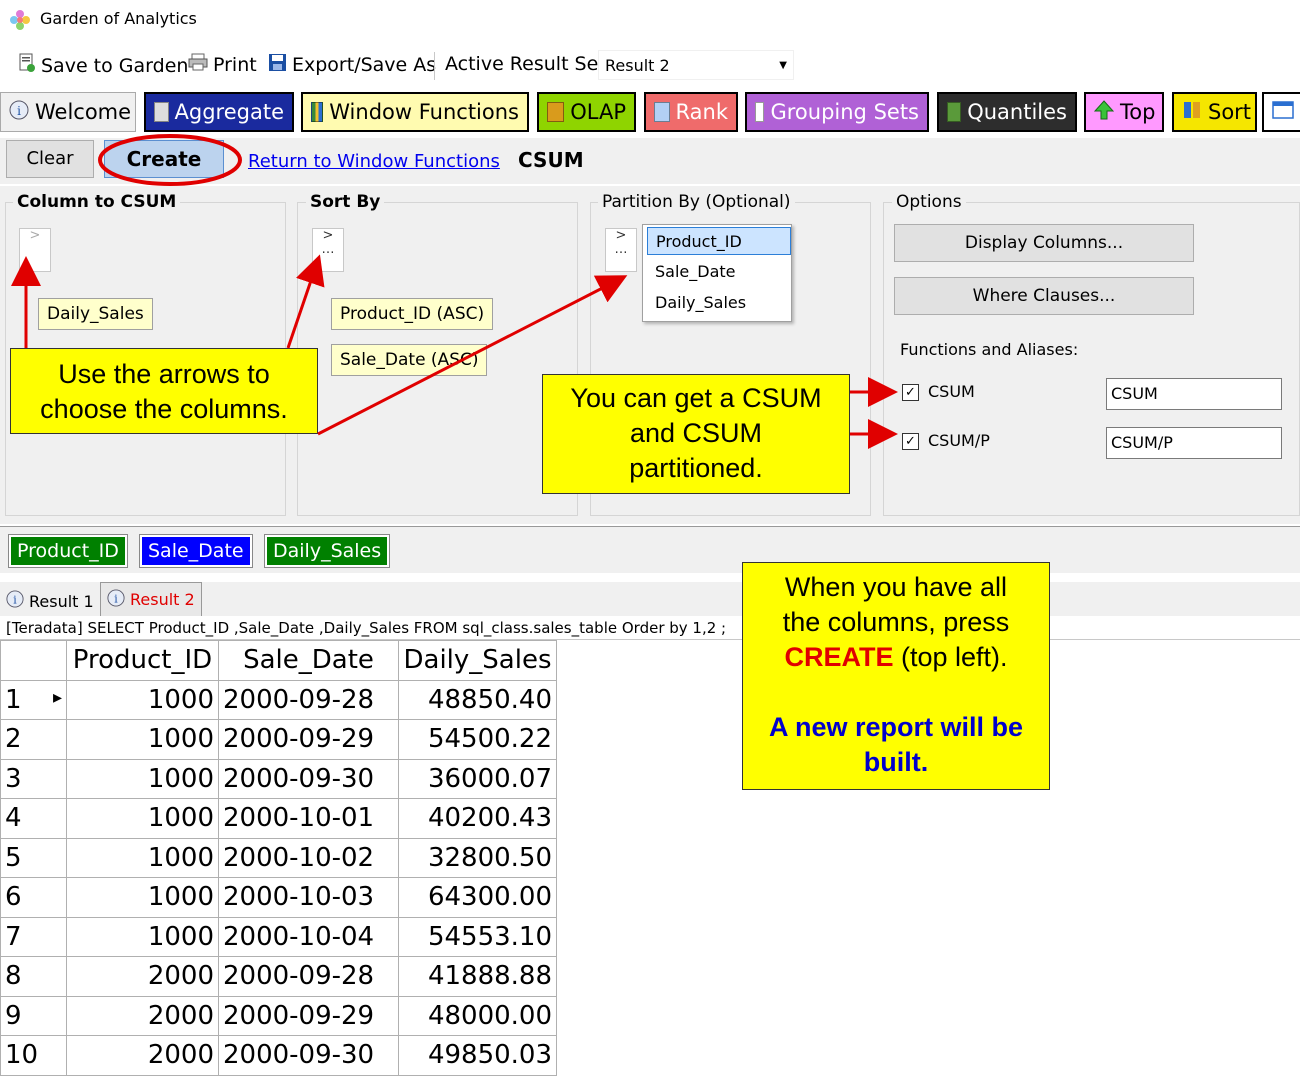 Image resolution: width=1300 pixels, height=1076 pixels. I want to click on csum-p-checkbox: ✓, so click(910, 441).